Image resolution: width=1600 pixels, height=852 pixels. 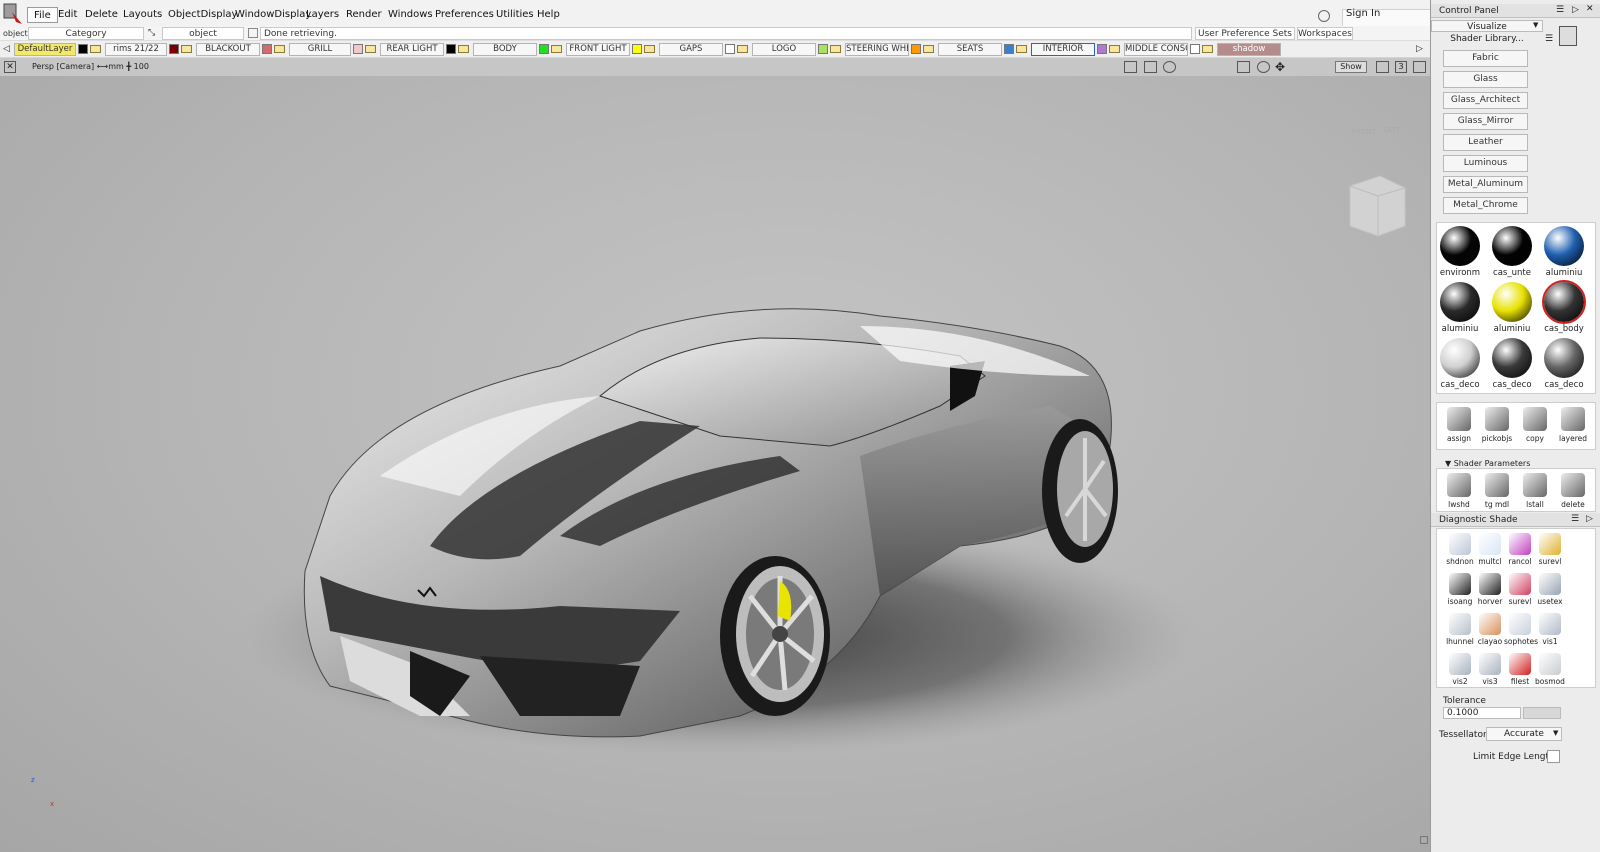 What do you see at coordinates (1535, 485) in the screenshot?
I see `lstall-icon` at bounding box center [1535, 485].